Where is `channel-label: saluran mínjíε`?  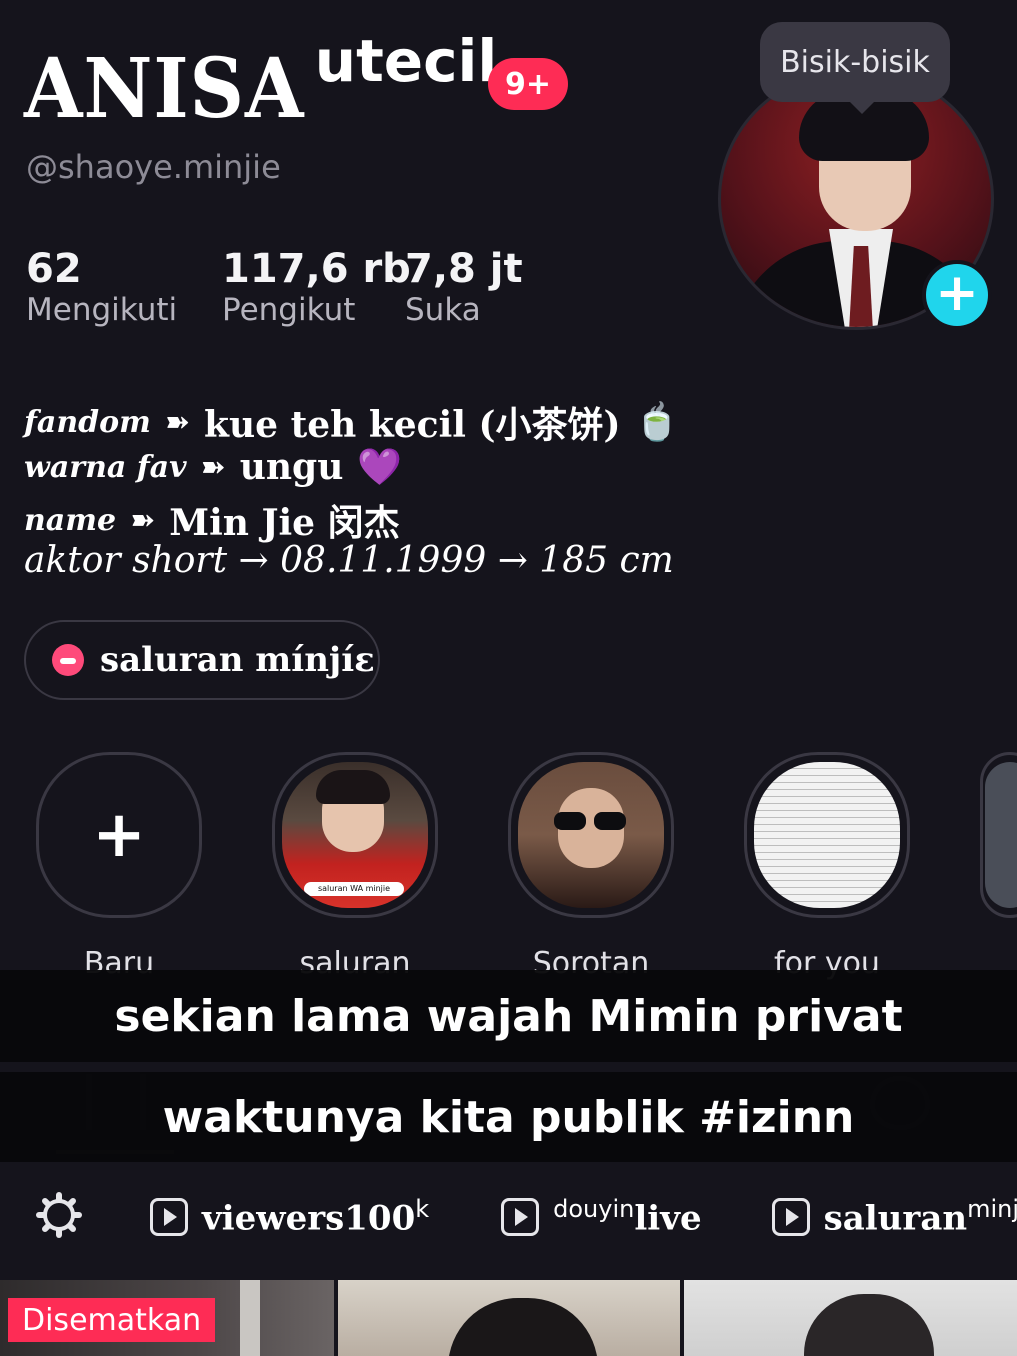
channel-label: saluran mínjíε is located at coordinates (237, 660).